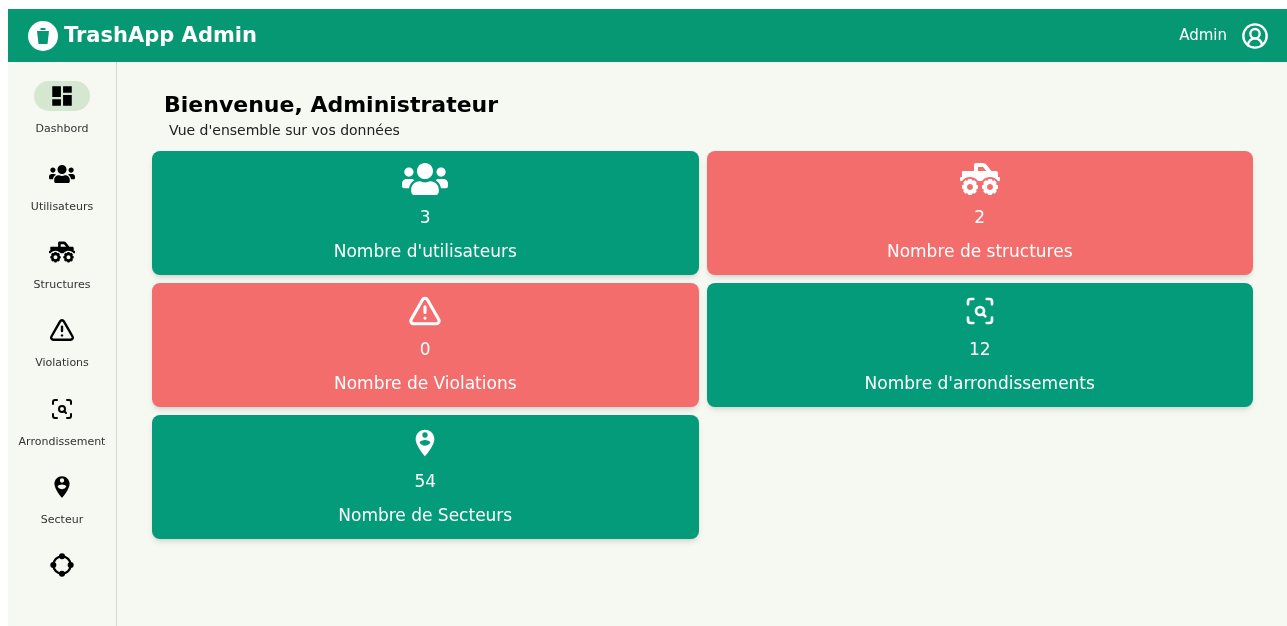 The image size is (1287, 626). Describe the element at coordinates (425, 481) in the screenshot. I see `stat-value: 54` at that location.